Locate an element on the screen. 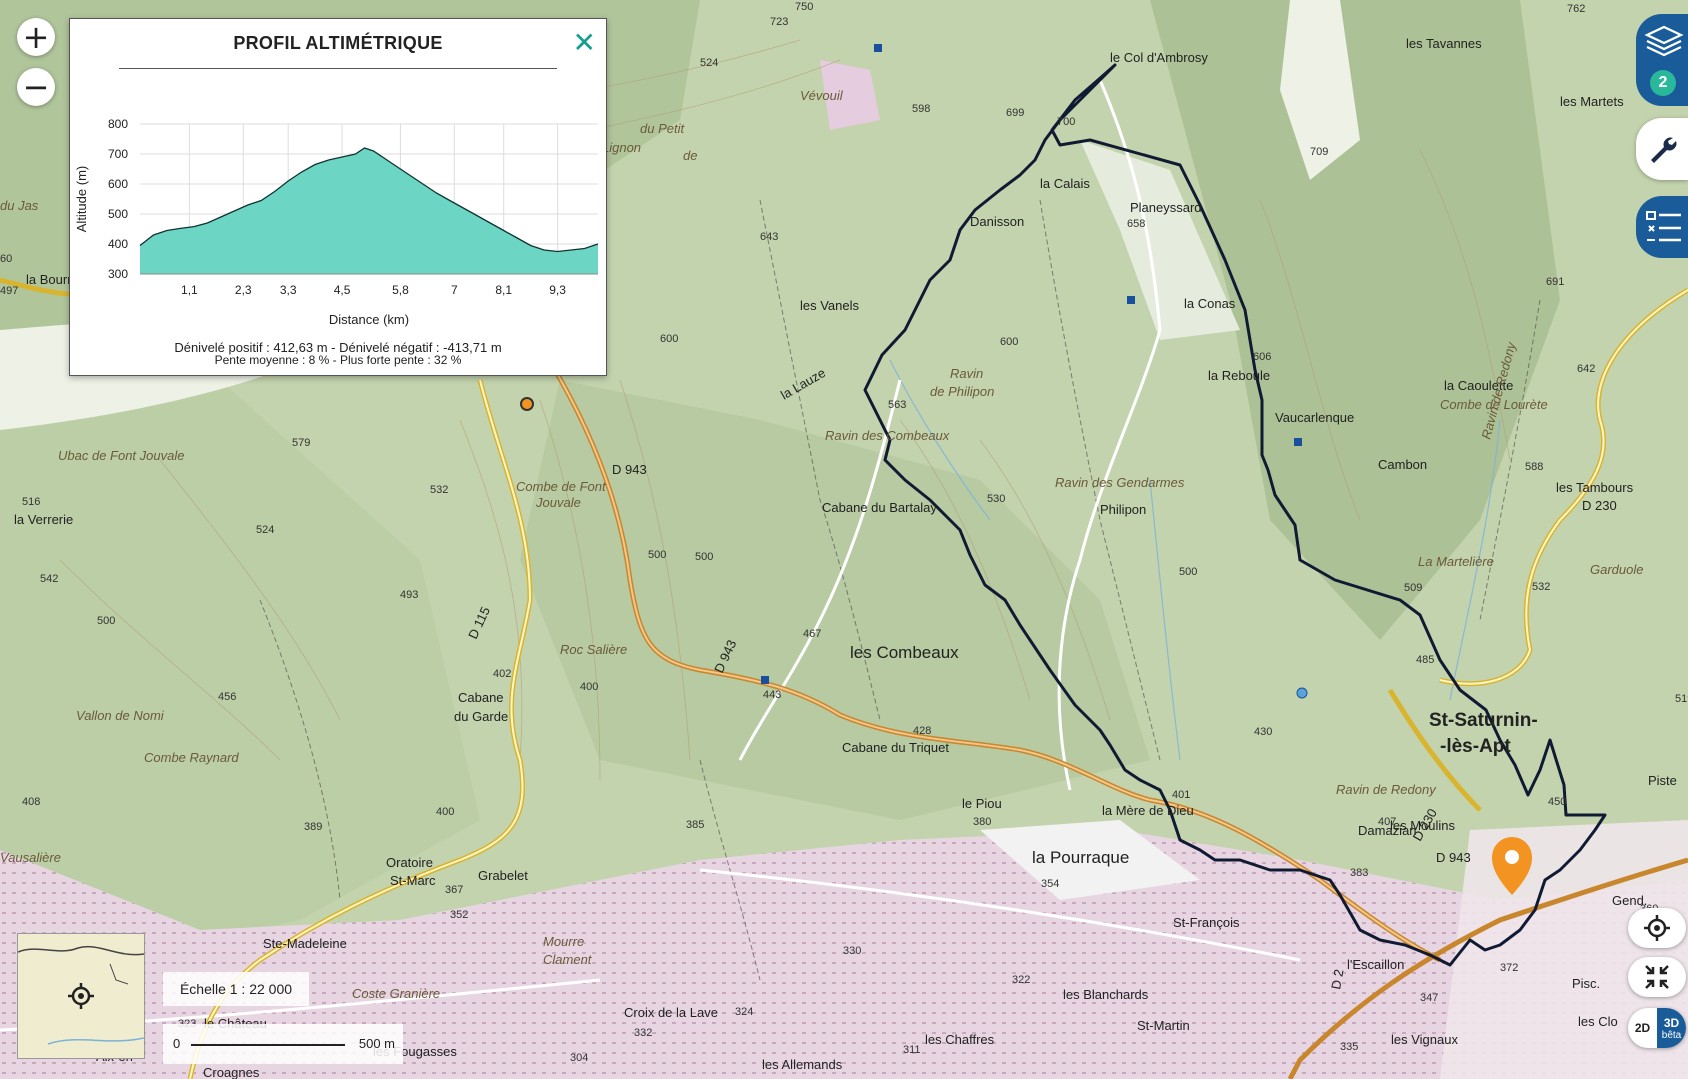  zoom-in-button: + is located at coordinates (36, 37).